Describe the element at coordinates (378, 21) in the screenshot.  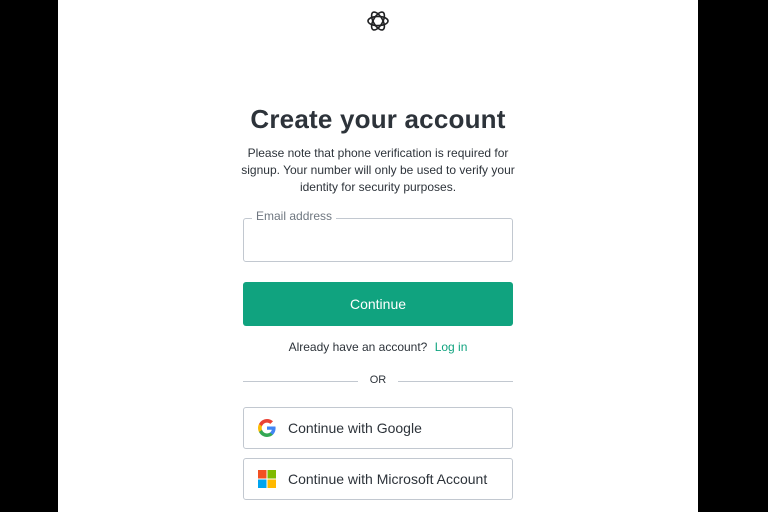
I see `openai-logo-icon` at that location.